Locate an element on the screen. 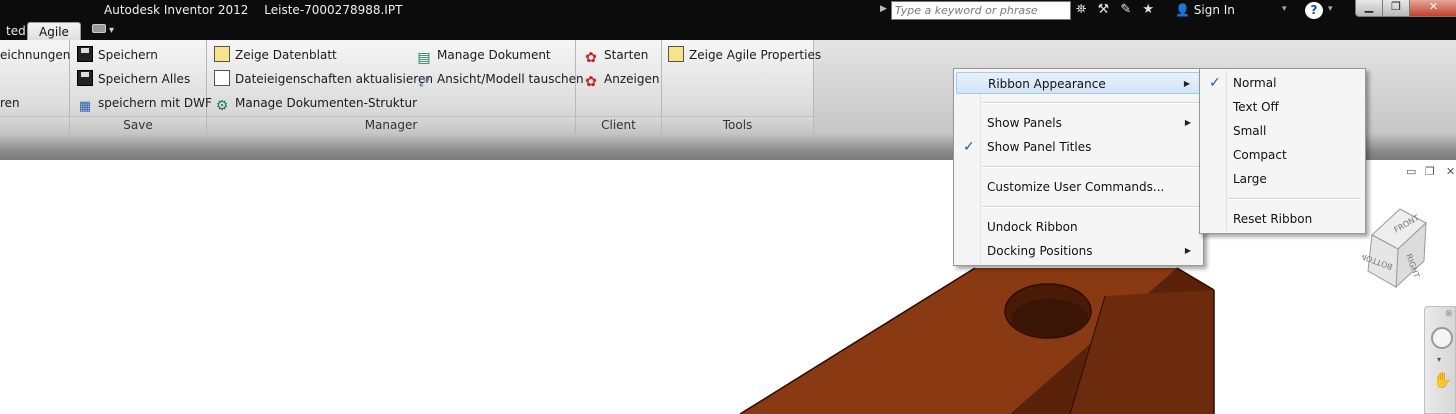 The width and height of the screenshot is (1456, 414). pan-hand-icon: ✋ is located at coordinates (1442, 380).